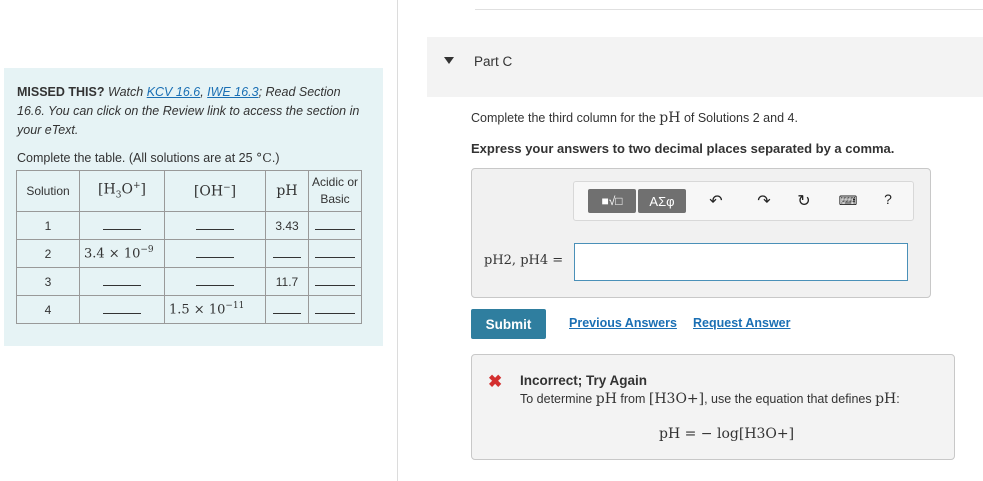 The image size is (983, 481). What do you see at coordinates (662, 201) in the screenshot?
I see `symbols-button: ΑΣφ` at bounding box center [662, 201].